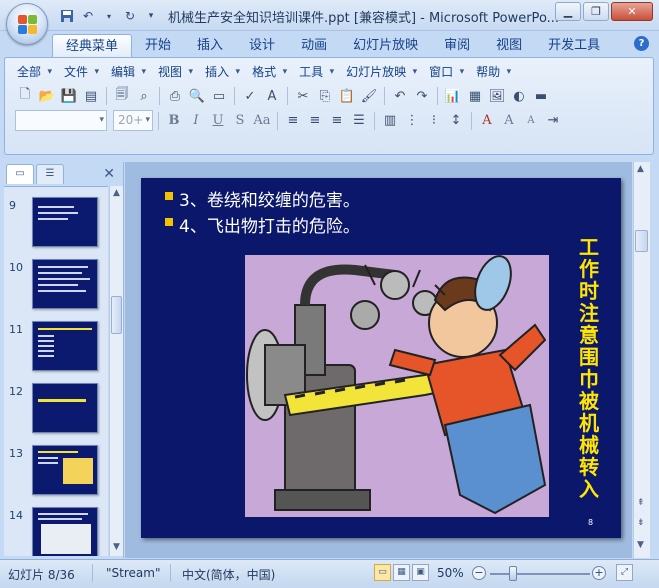 The width and height of the screenshot is (659, 588). I want to click on indent-icon: ⇥, so click(553, 121).